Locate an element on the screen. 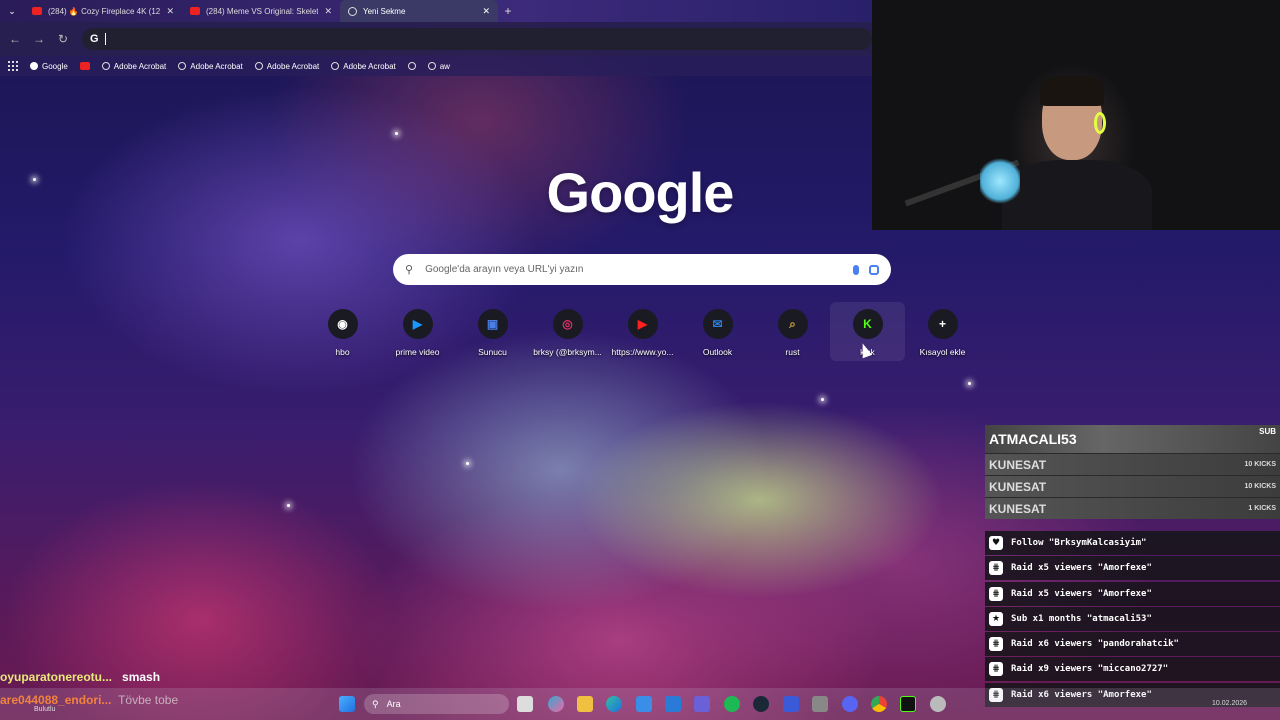 The width and height of the screenshot is (1280, 720). alert-tag: 10 KICKS is located at coordinates (1260, 486).